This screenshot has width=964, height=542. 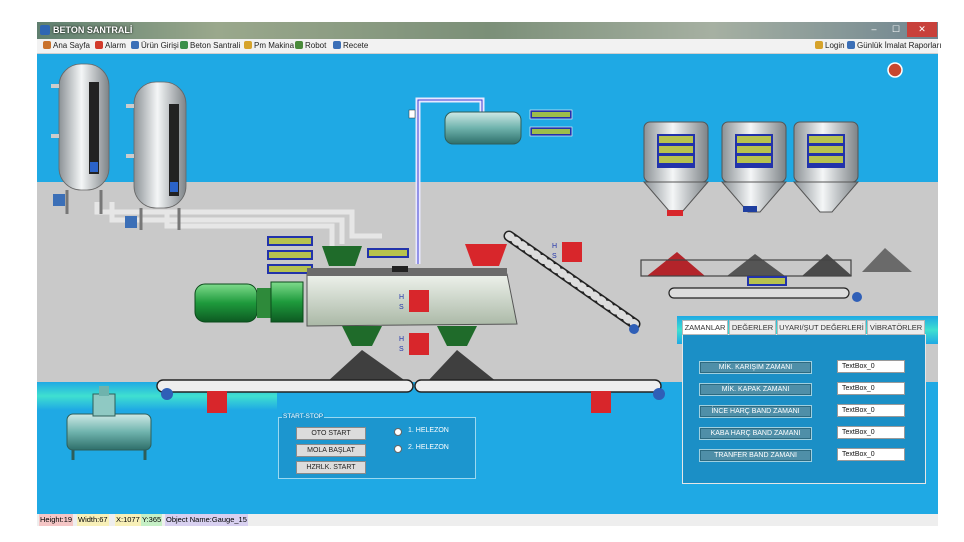 What do you see at coordinates (128, 520) in the screenshot?
I see `status-x: X:1077` at bounding box center [128, 520].